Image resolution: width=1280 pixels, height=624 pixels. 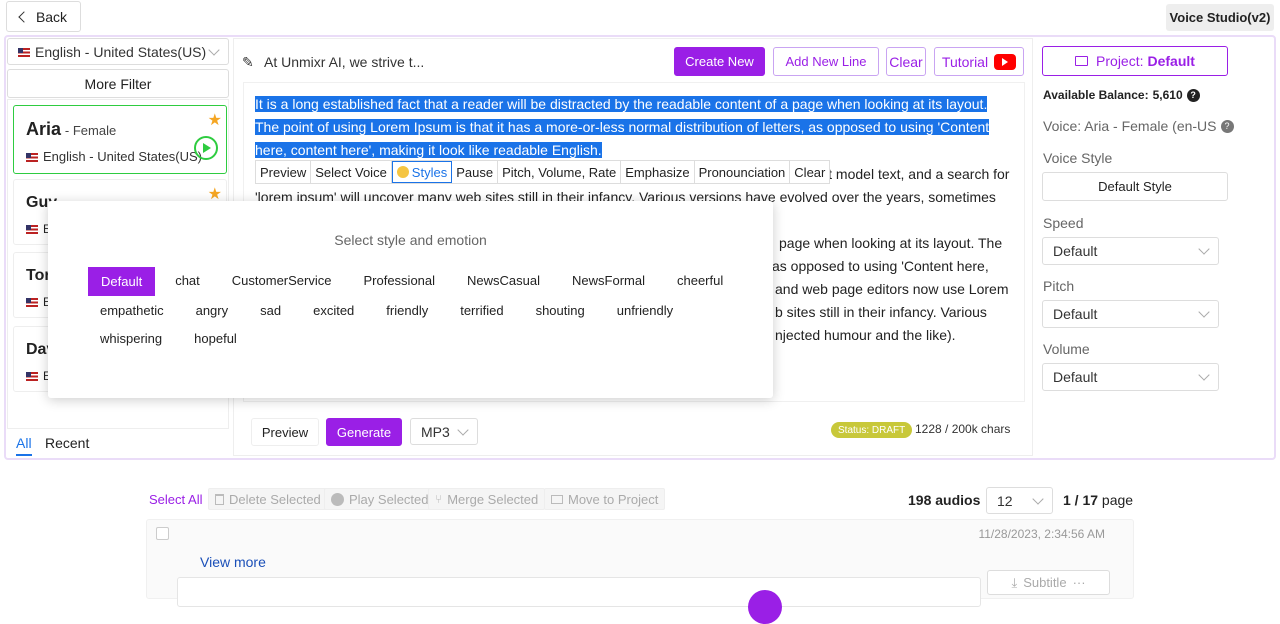 I want to click on style-sad: sad, so click(x=270, y=310).